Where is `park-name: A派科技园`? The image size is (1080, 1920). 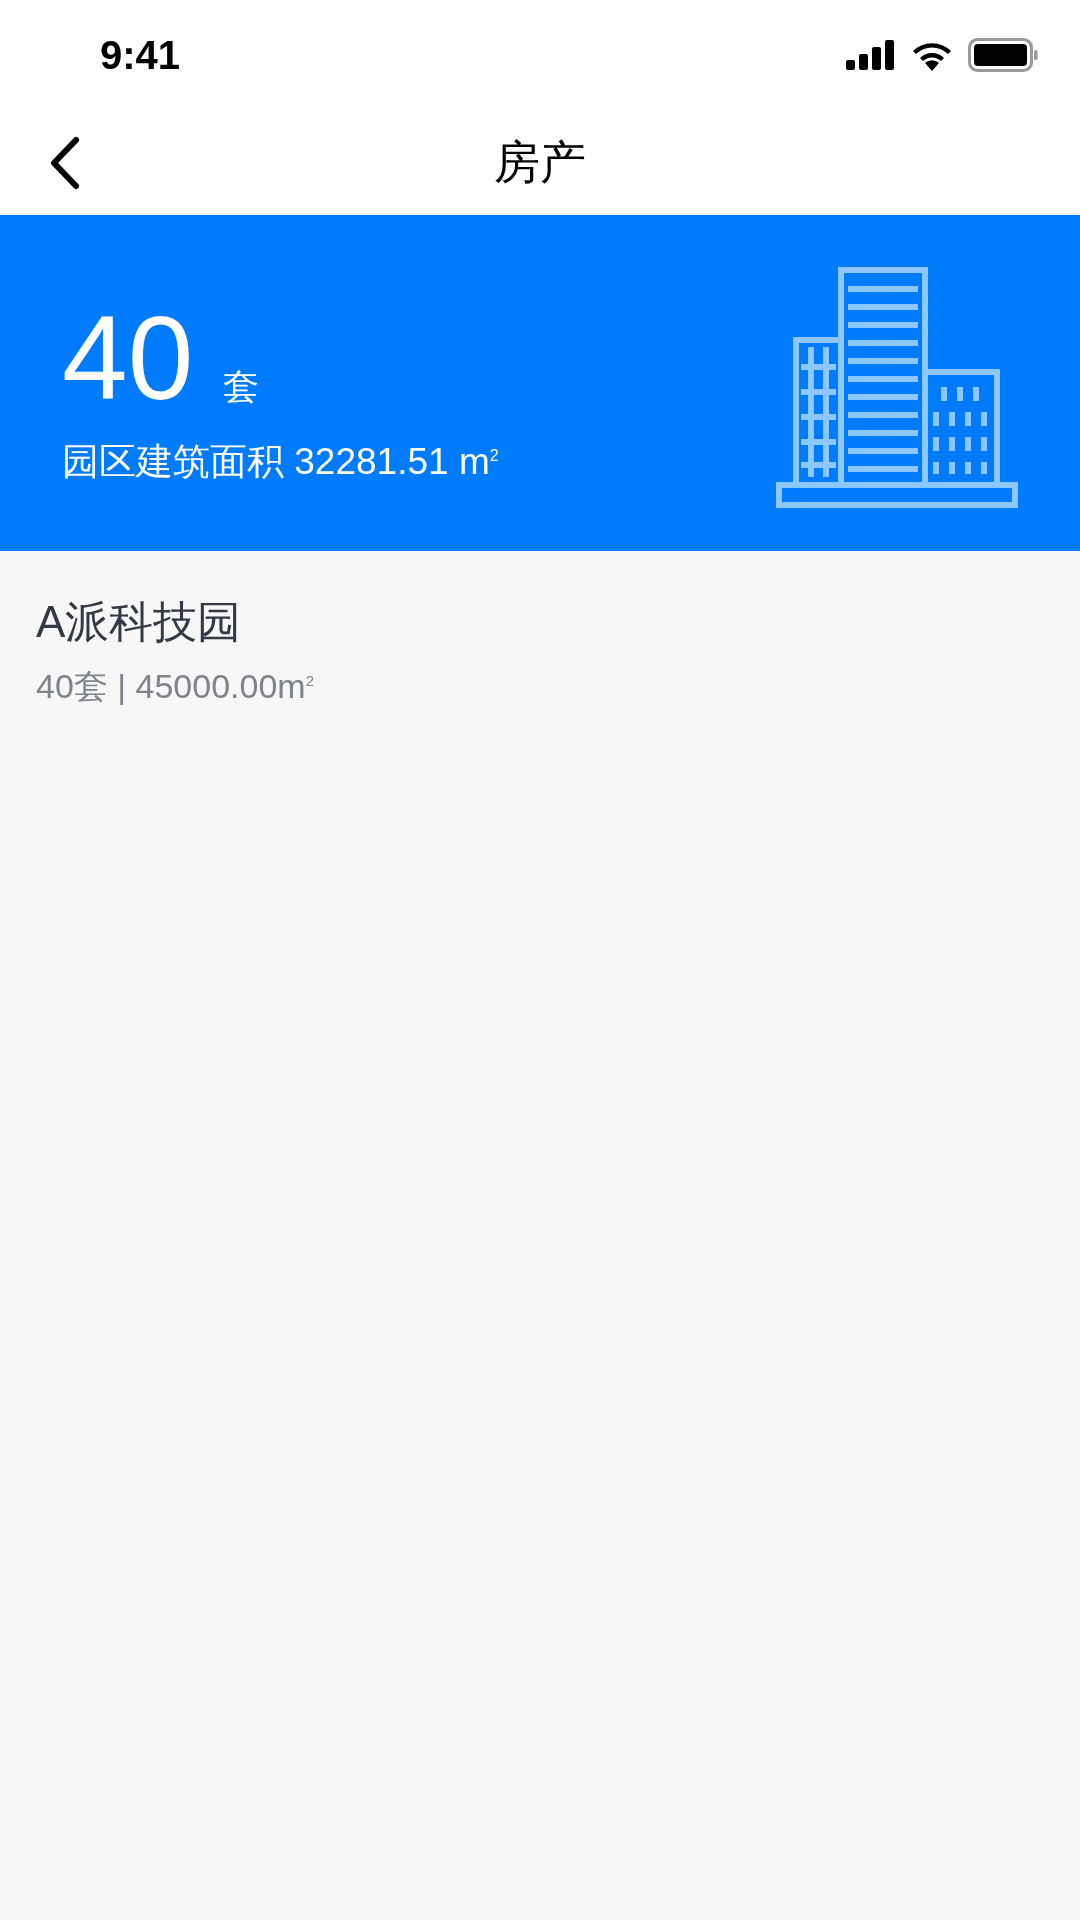
park-name: A派科技园 is located at coordinates (139, 622).